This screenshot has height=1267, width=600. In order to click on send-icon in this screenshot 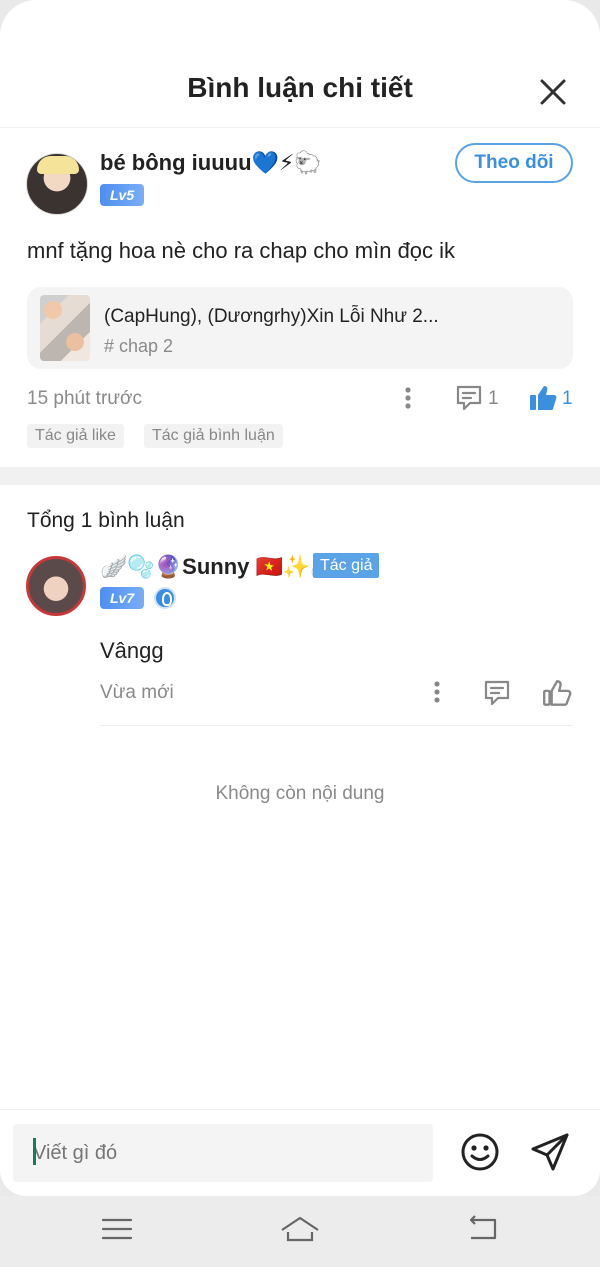, I will do `click(550, 1152)`.